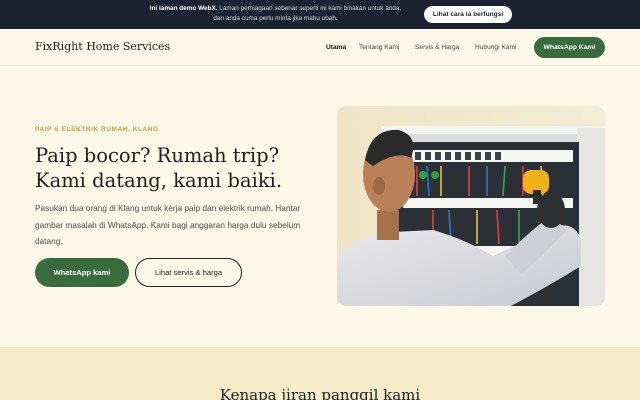 Image resolution: width=640 pixels, height=400 pixels. Describe the element at coordinates (495, 47) in the screenshot. I see `nav-link-hubungi-kami: Hubungi Kami` at that location.